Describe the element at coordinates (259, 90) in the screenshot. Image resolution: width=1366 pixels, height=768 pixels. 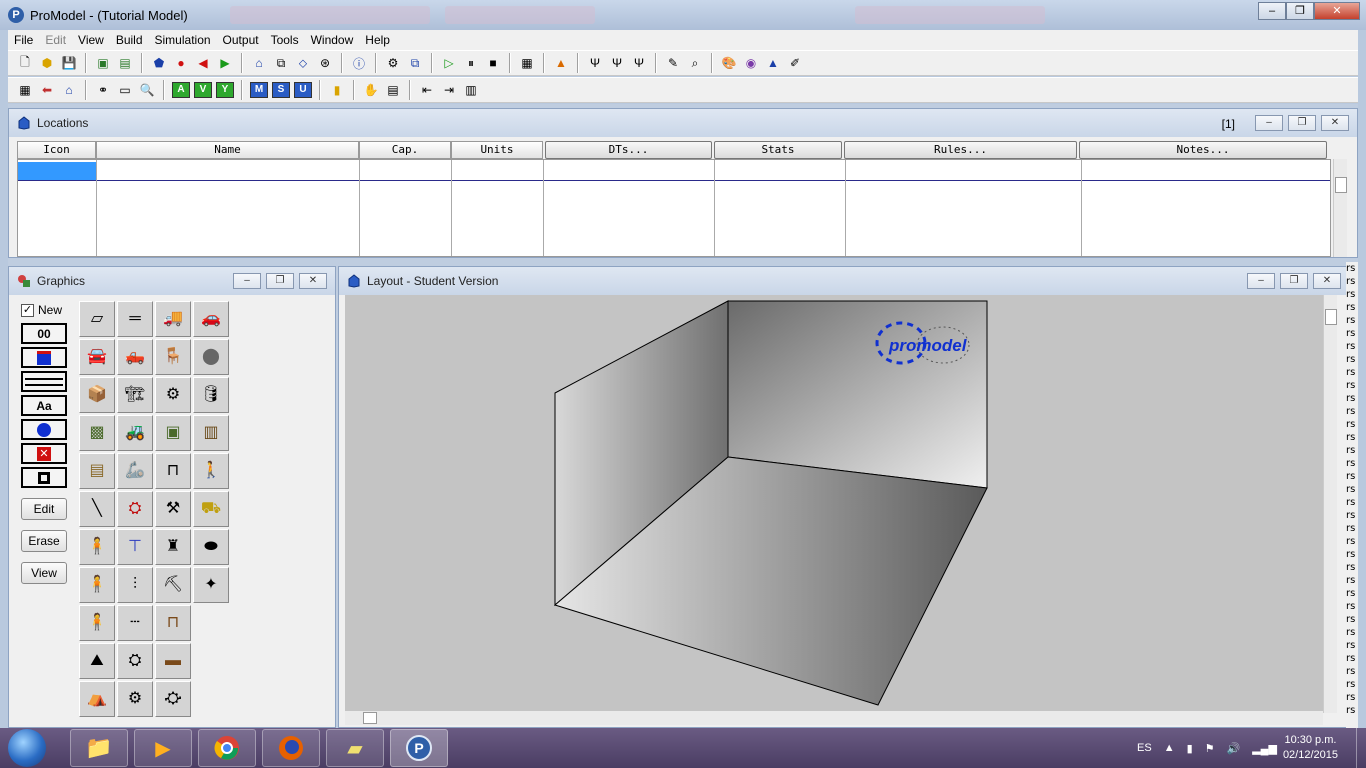
I see `toolbar-m-button: M` at that location.